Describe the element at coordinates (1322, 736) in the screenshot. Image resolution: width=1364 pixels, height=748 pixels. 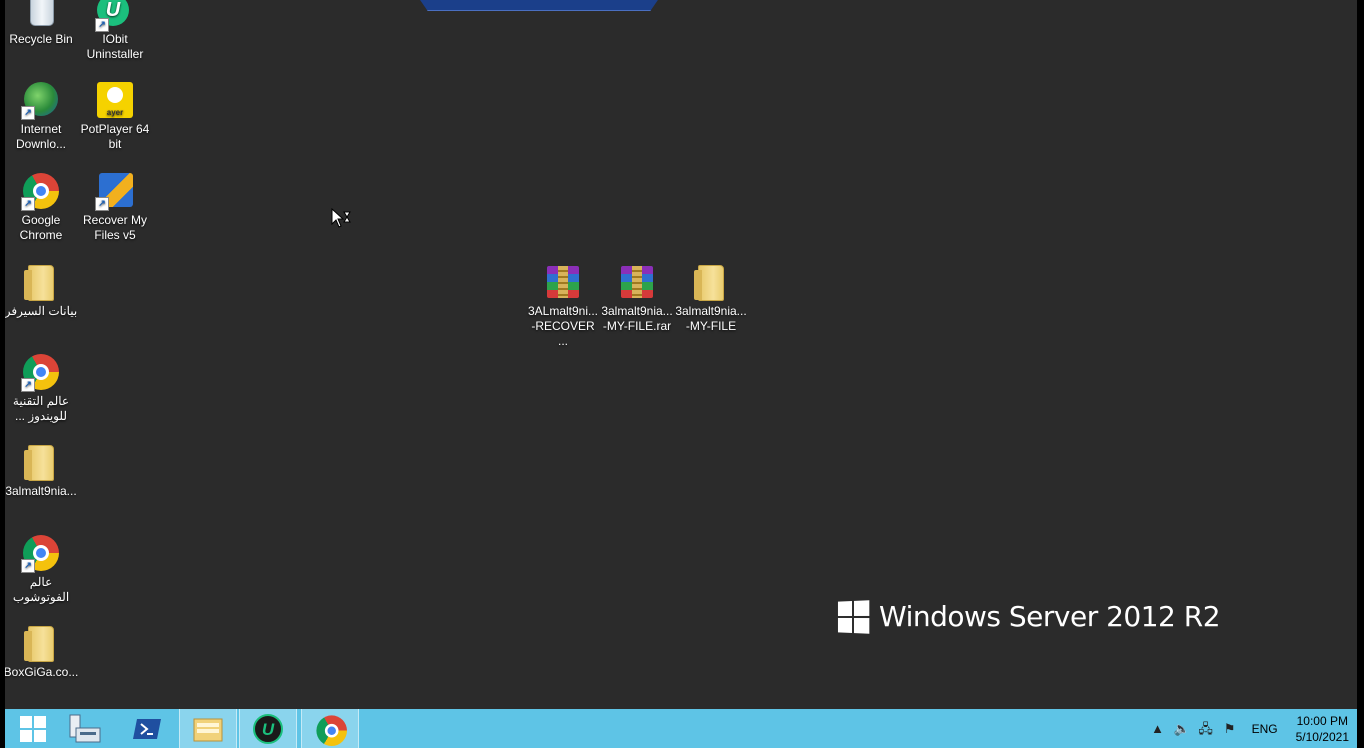
I see `clock-date: 5/10/2021` at that location.